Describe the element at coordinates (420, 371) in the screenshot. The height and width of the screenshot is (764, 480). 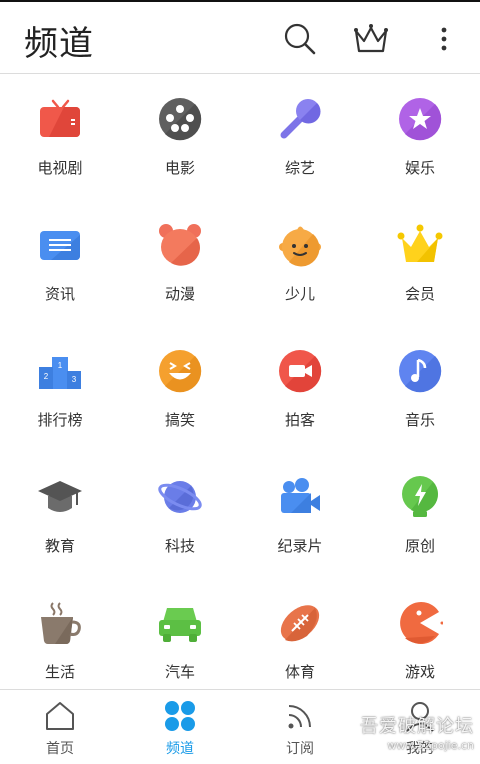
I see `music-note-icon` at that location.